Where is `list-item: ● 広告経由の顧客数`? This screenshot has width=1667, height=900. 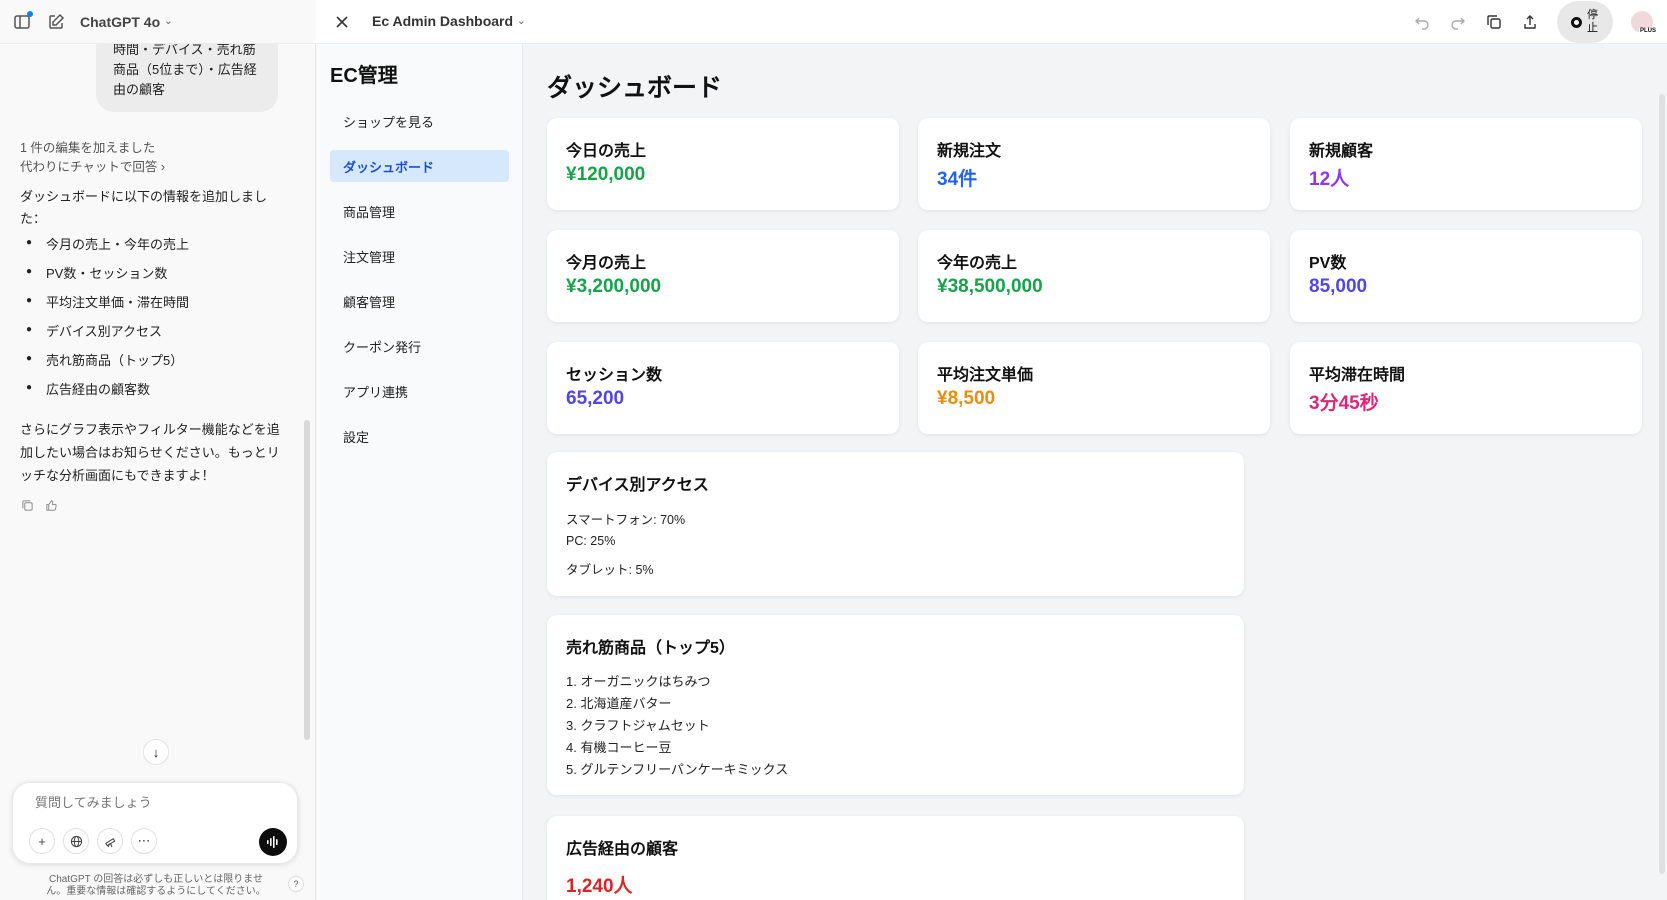
list-item: ● 広告経由の顧客数 is located at coordinates (107, 393).